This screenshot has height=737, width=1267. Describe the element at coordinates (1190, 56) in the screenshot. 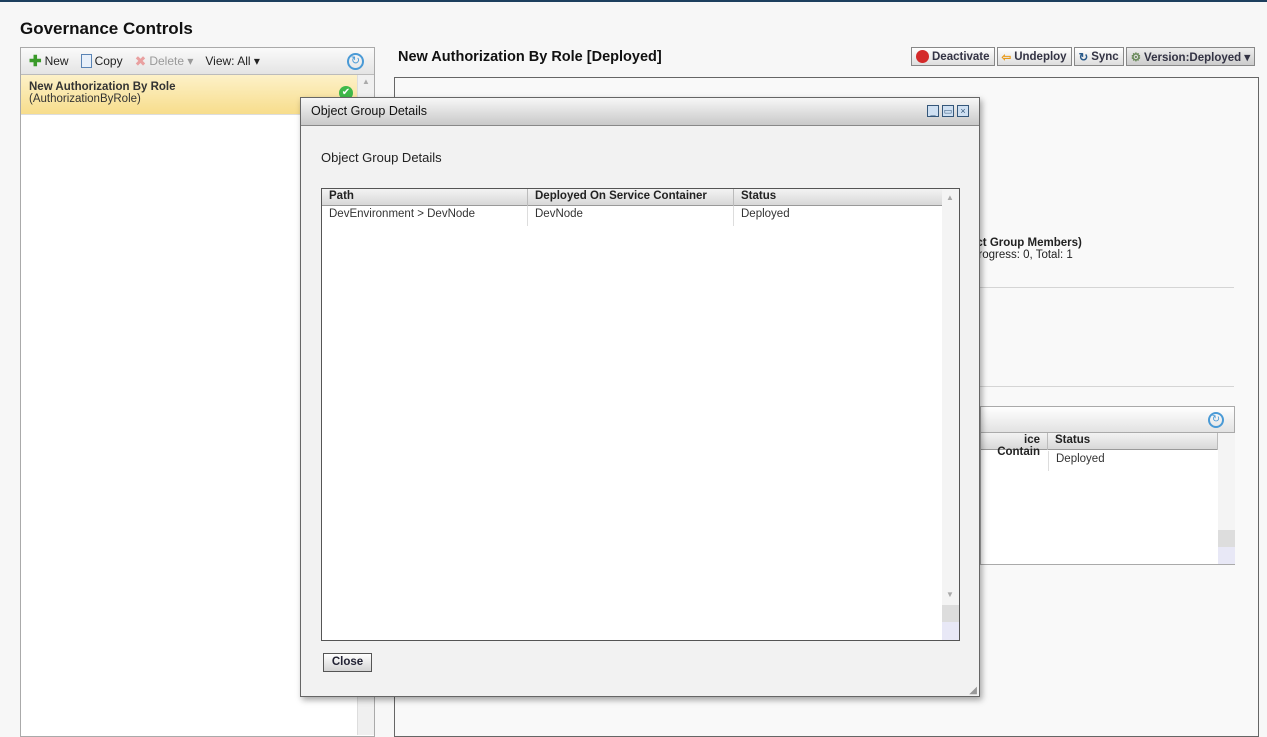

I see `version-dropdown: ⚙ Version:Deployed ▾` at that location.